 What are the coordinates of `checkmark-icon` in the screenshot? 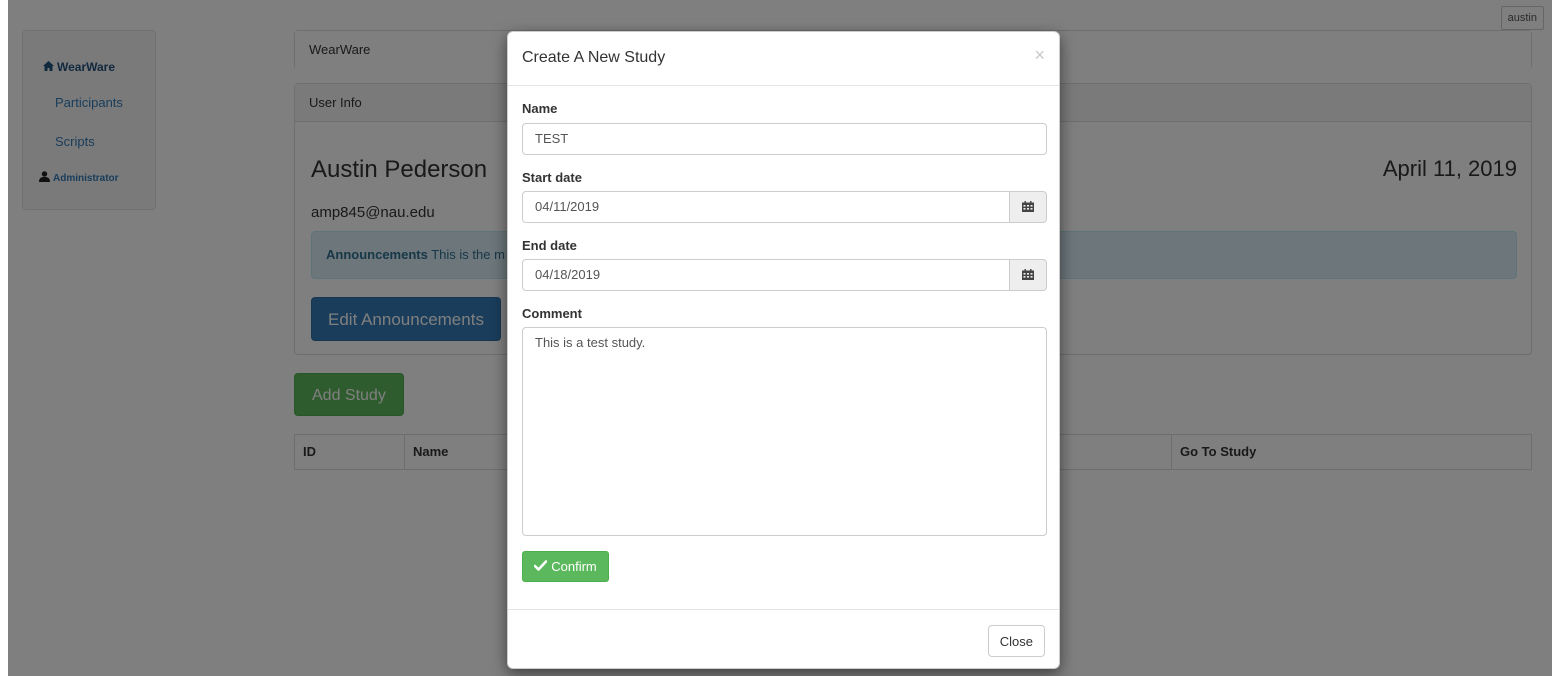 It's located at (540, 566).